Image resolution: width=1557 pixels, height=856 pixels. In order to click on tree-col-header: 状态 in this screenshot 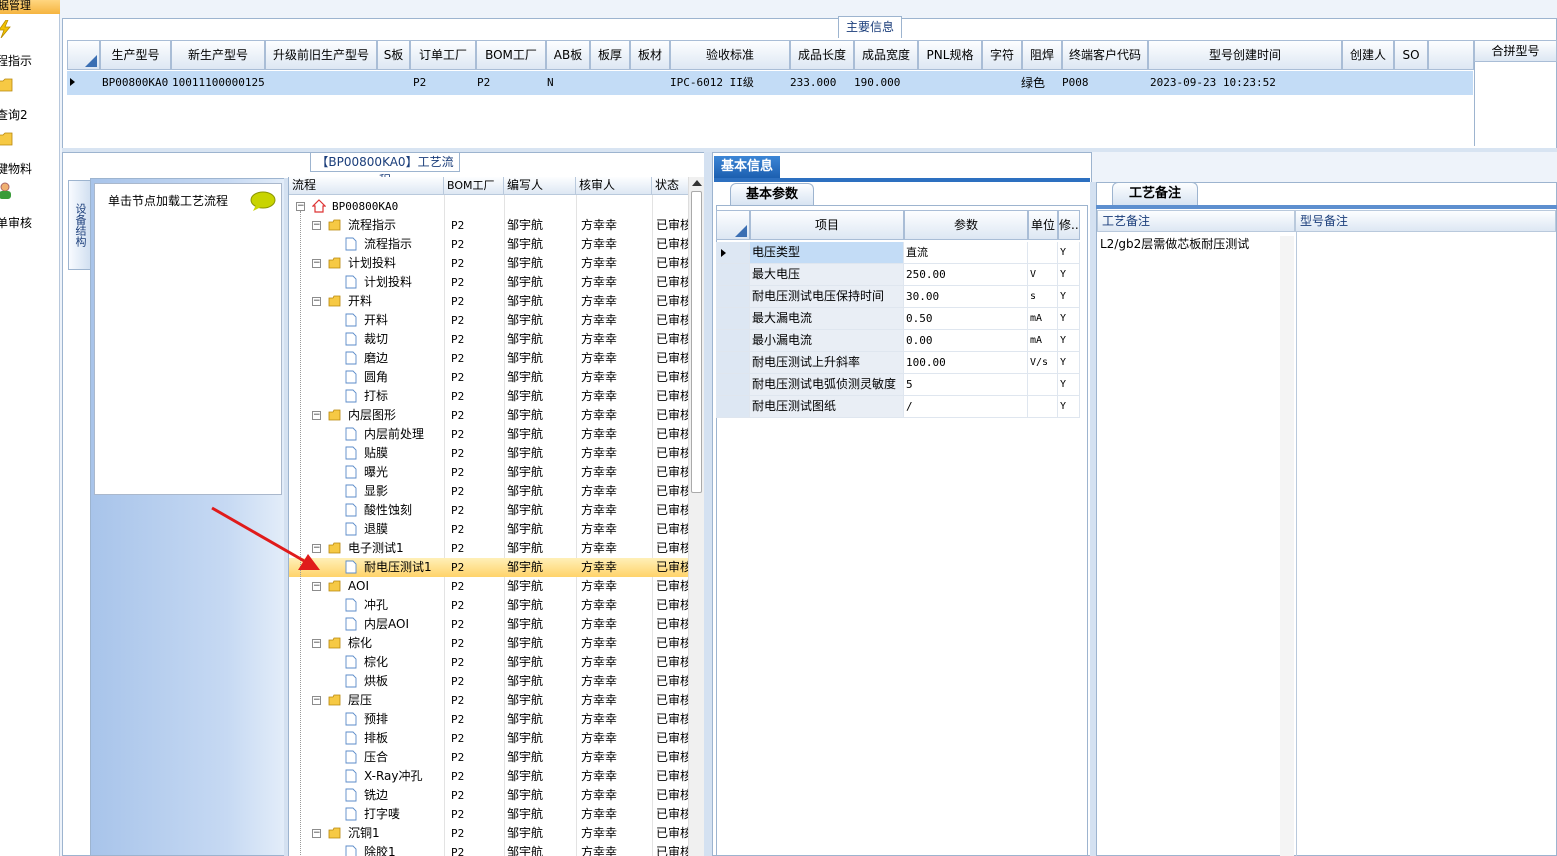, I will do `click(672, 186)`.